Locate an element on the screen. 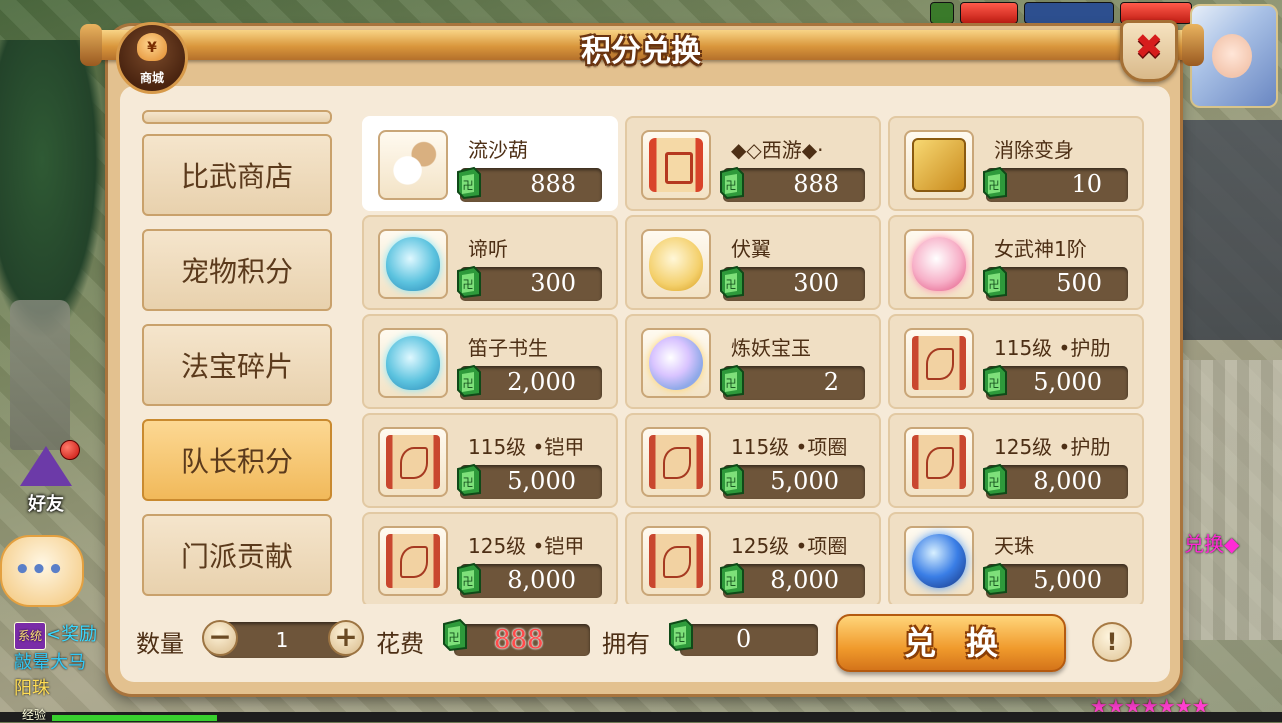 The image size is (1282, 723). cost-field: 卍 888 is located at coordinates (516, 637).